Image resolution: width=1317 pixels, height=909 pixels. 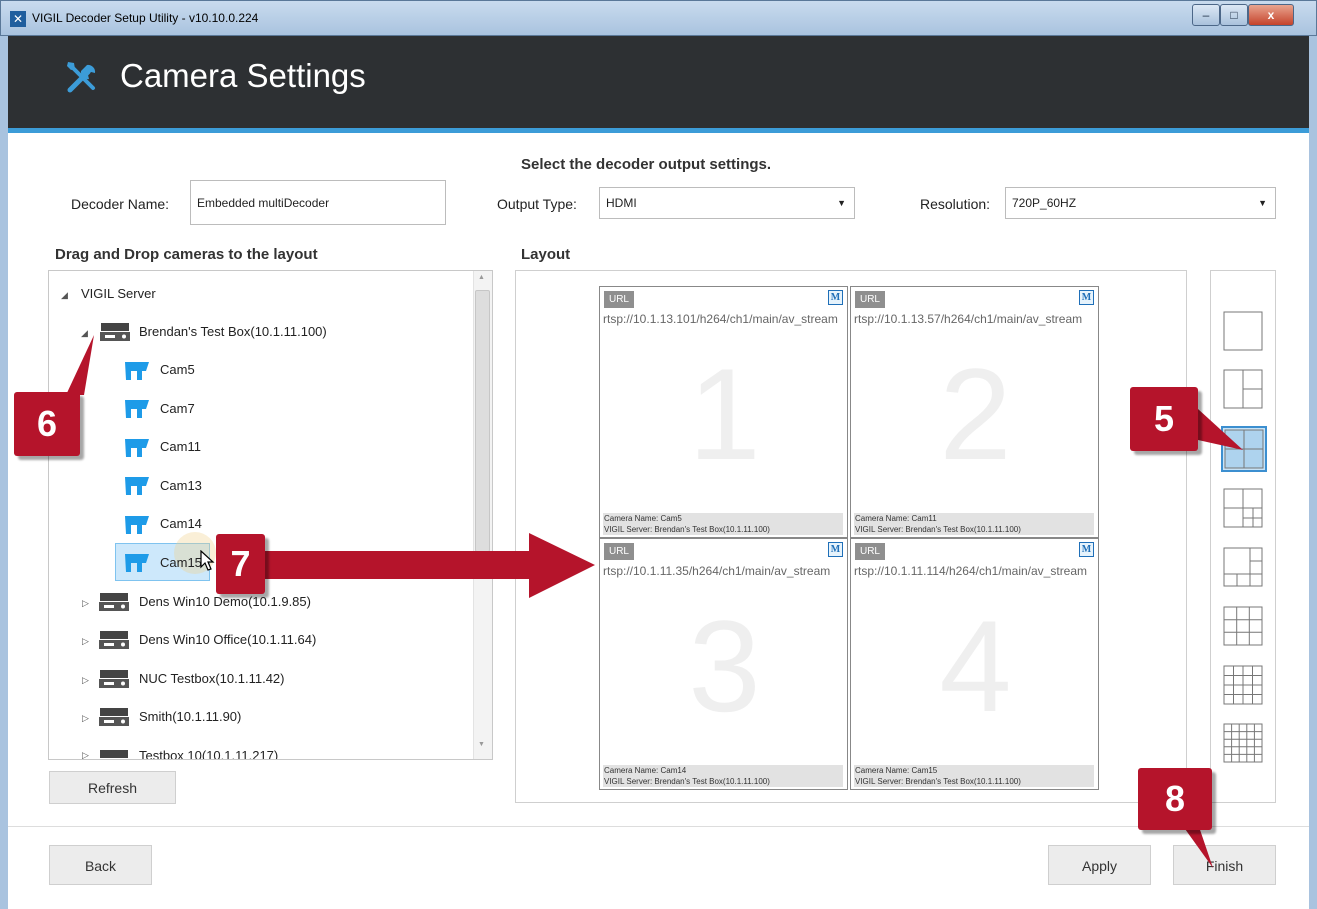 I want to click on cell-number: 1, so click(x=724, y=414).